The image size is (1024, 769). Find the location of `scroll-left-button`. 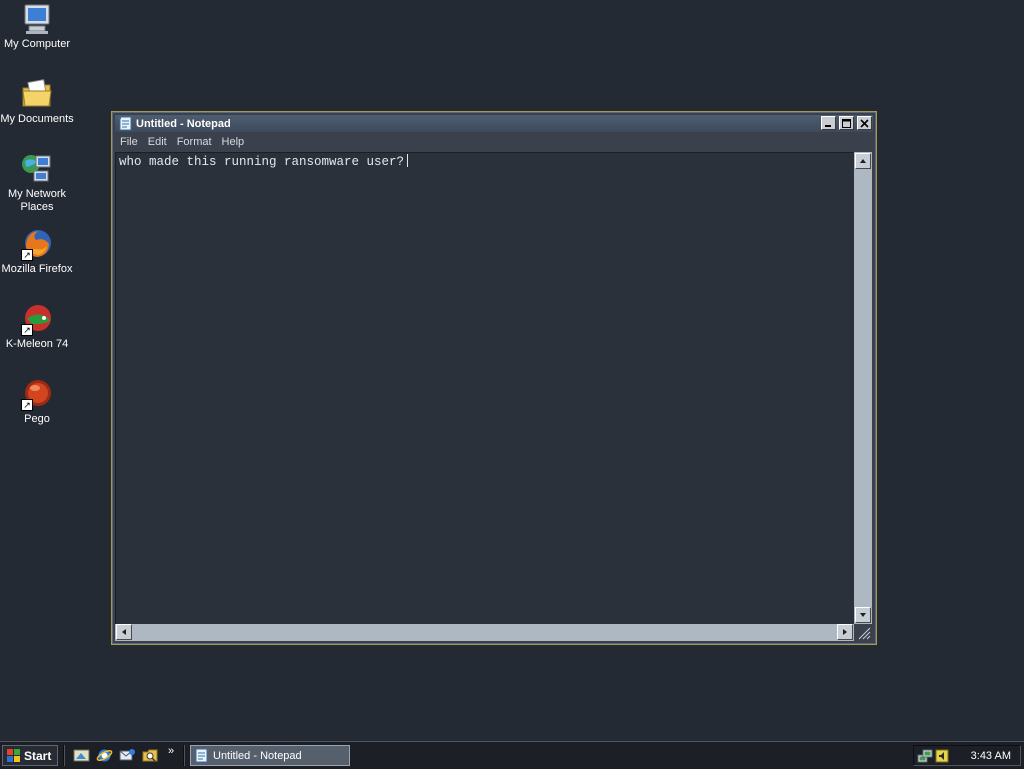

scroll-left-button is located at coordinates (124, 632).